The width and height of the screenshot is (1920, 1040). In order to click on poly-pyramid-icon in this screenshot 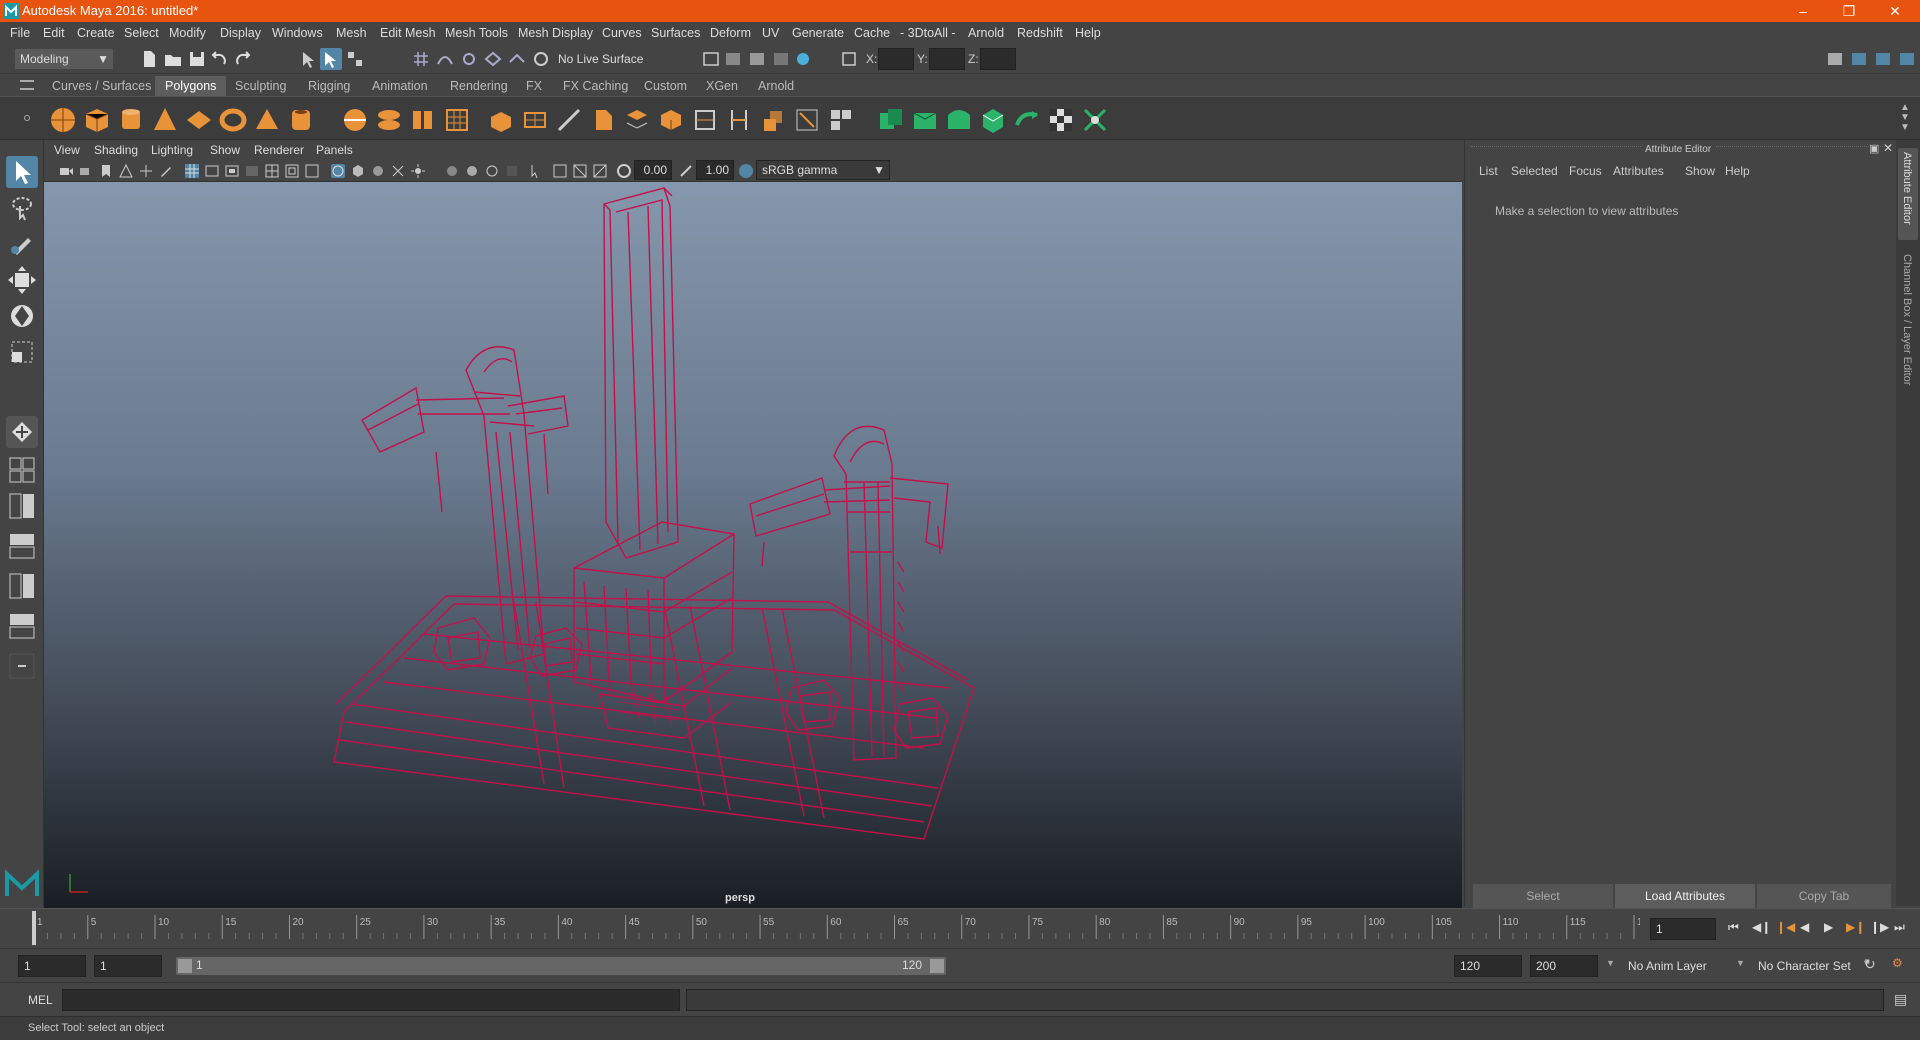, I will do `click(267, 120)`.